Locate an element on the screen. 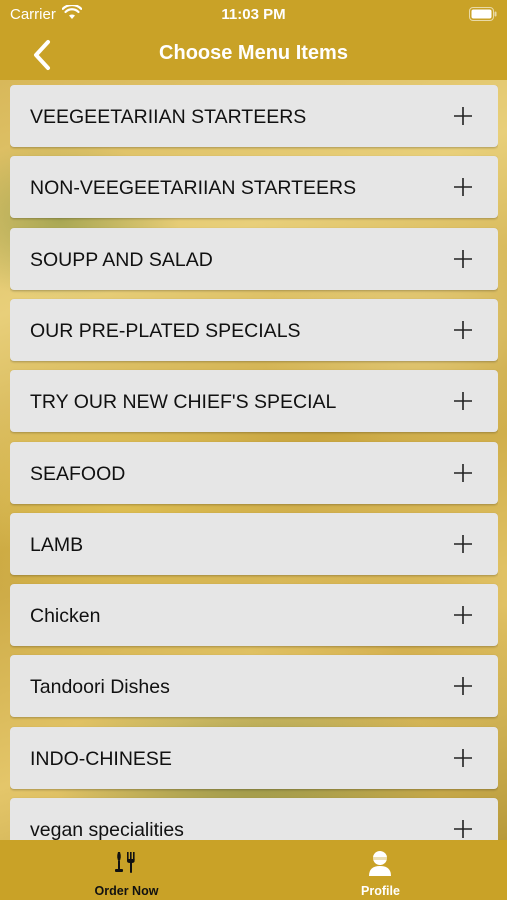  status-bar: Carrier 11:03 PM is located at coordinates (253, 15).